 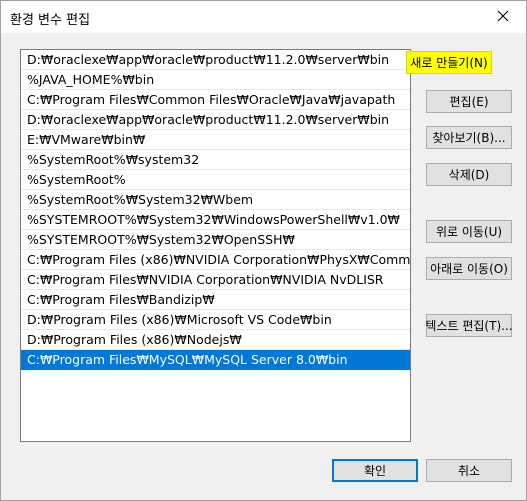 What do you see at coordinates (449, 62) in the screenshot?
I see `new-button: 새로 만들기(N)` at bounding box center [449, 62].